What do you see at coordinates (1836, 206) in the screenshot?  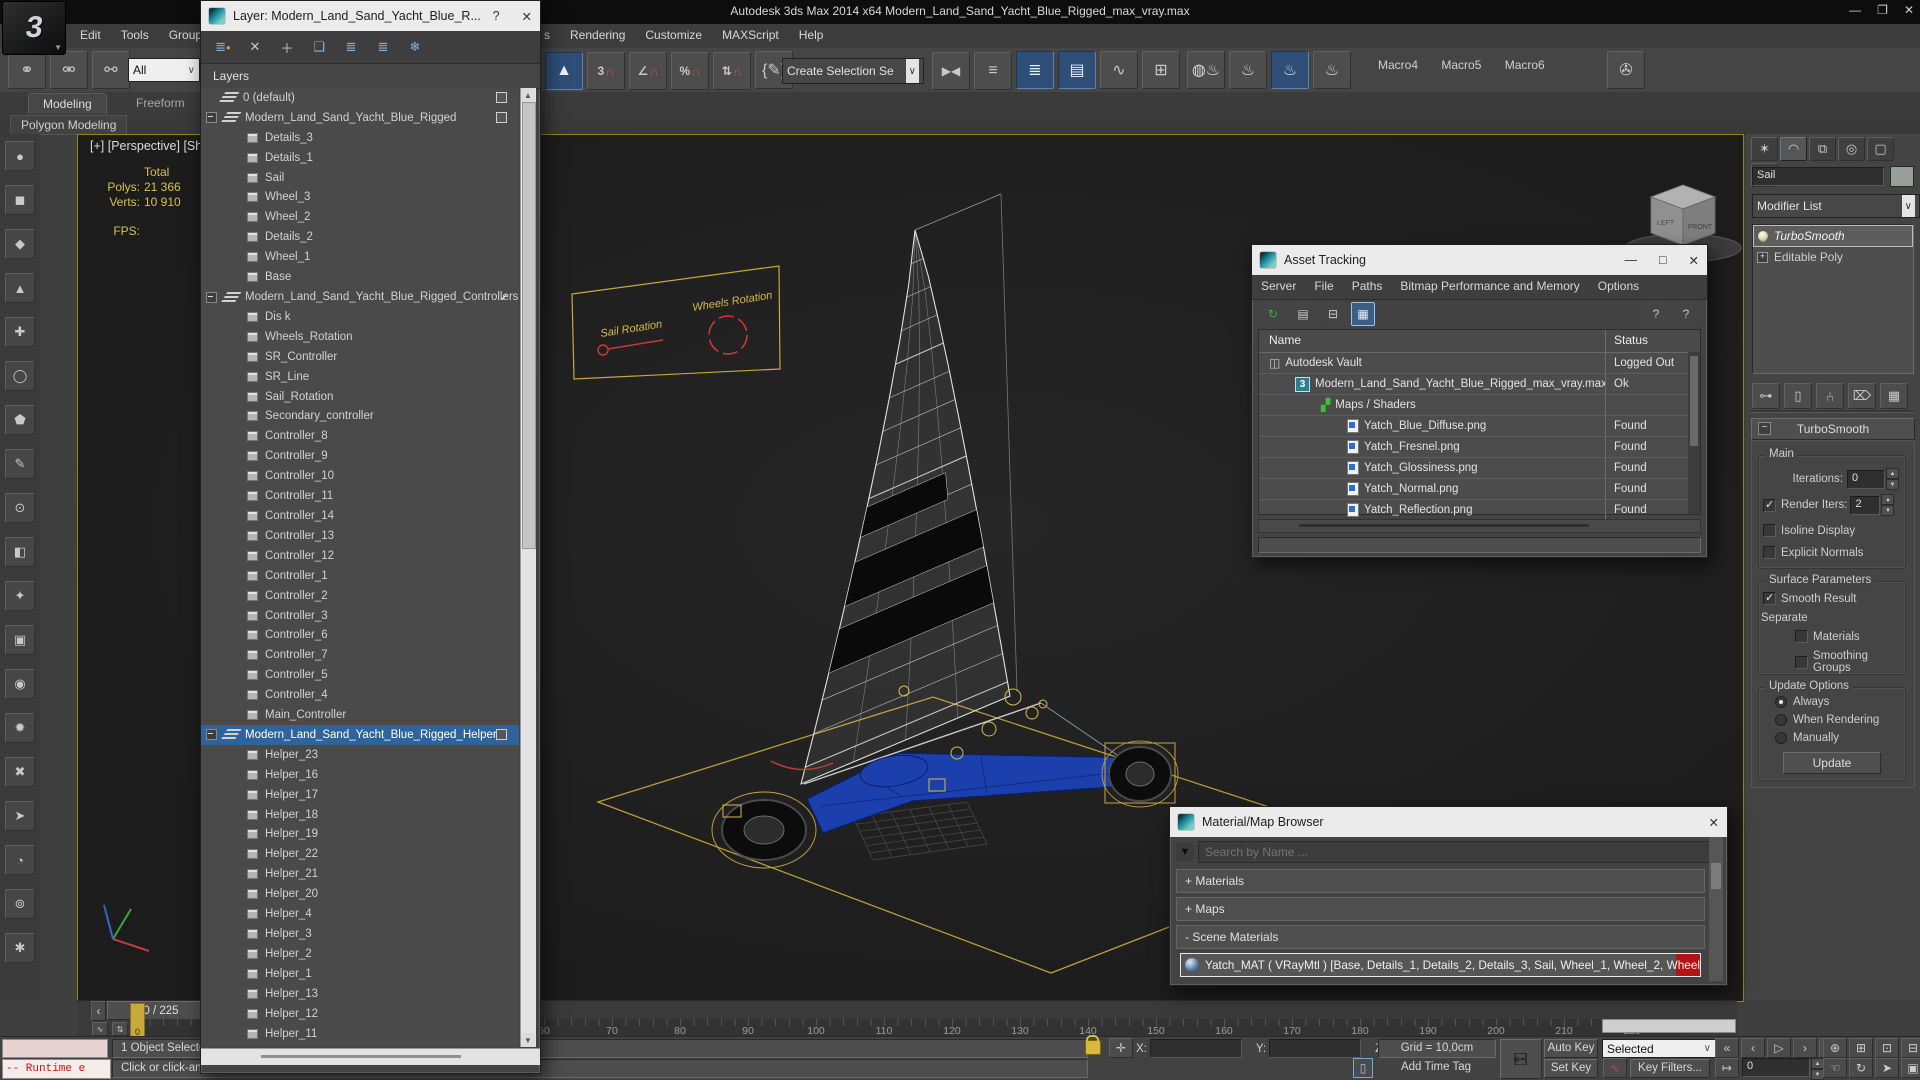 I see `modifier-list-dropdown: Modifier List ∨` at bounding box center [1836, 206].